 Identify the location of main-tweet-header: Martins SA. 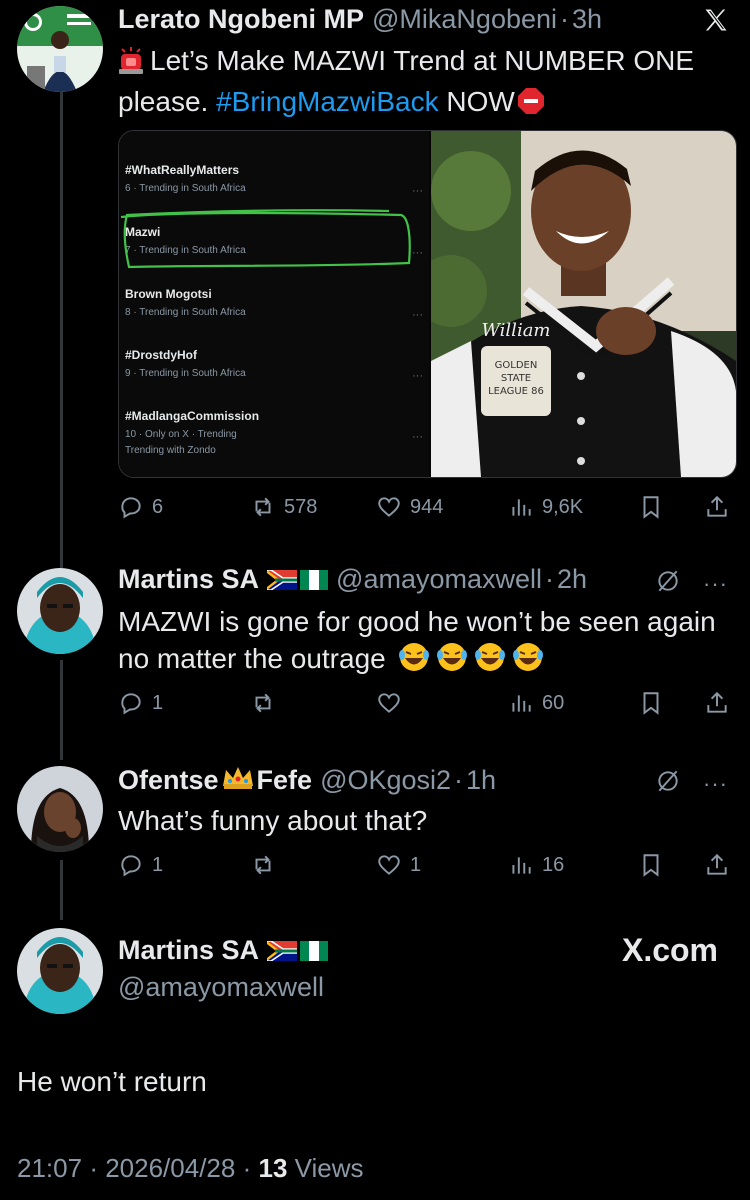
(223, 950).